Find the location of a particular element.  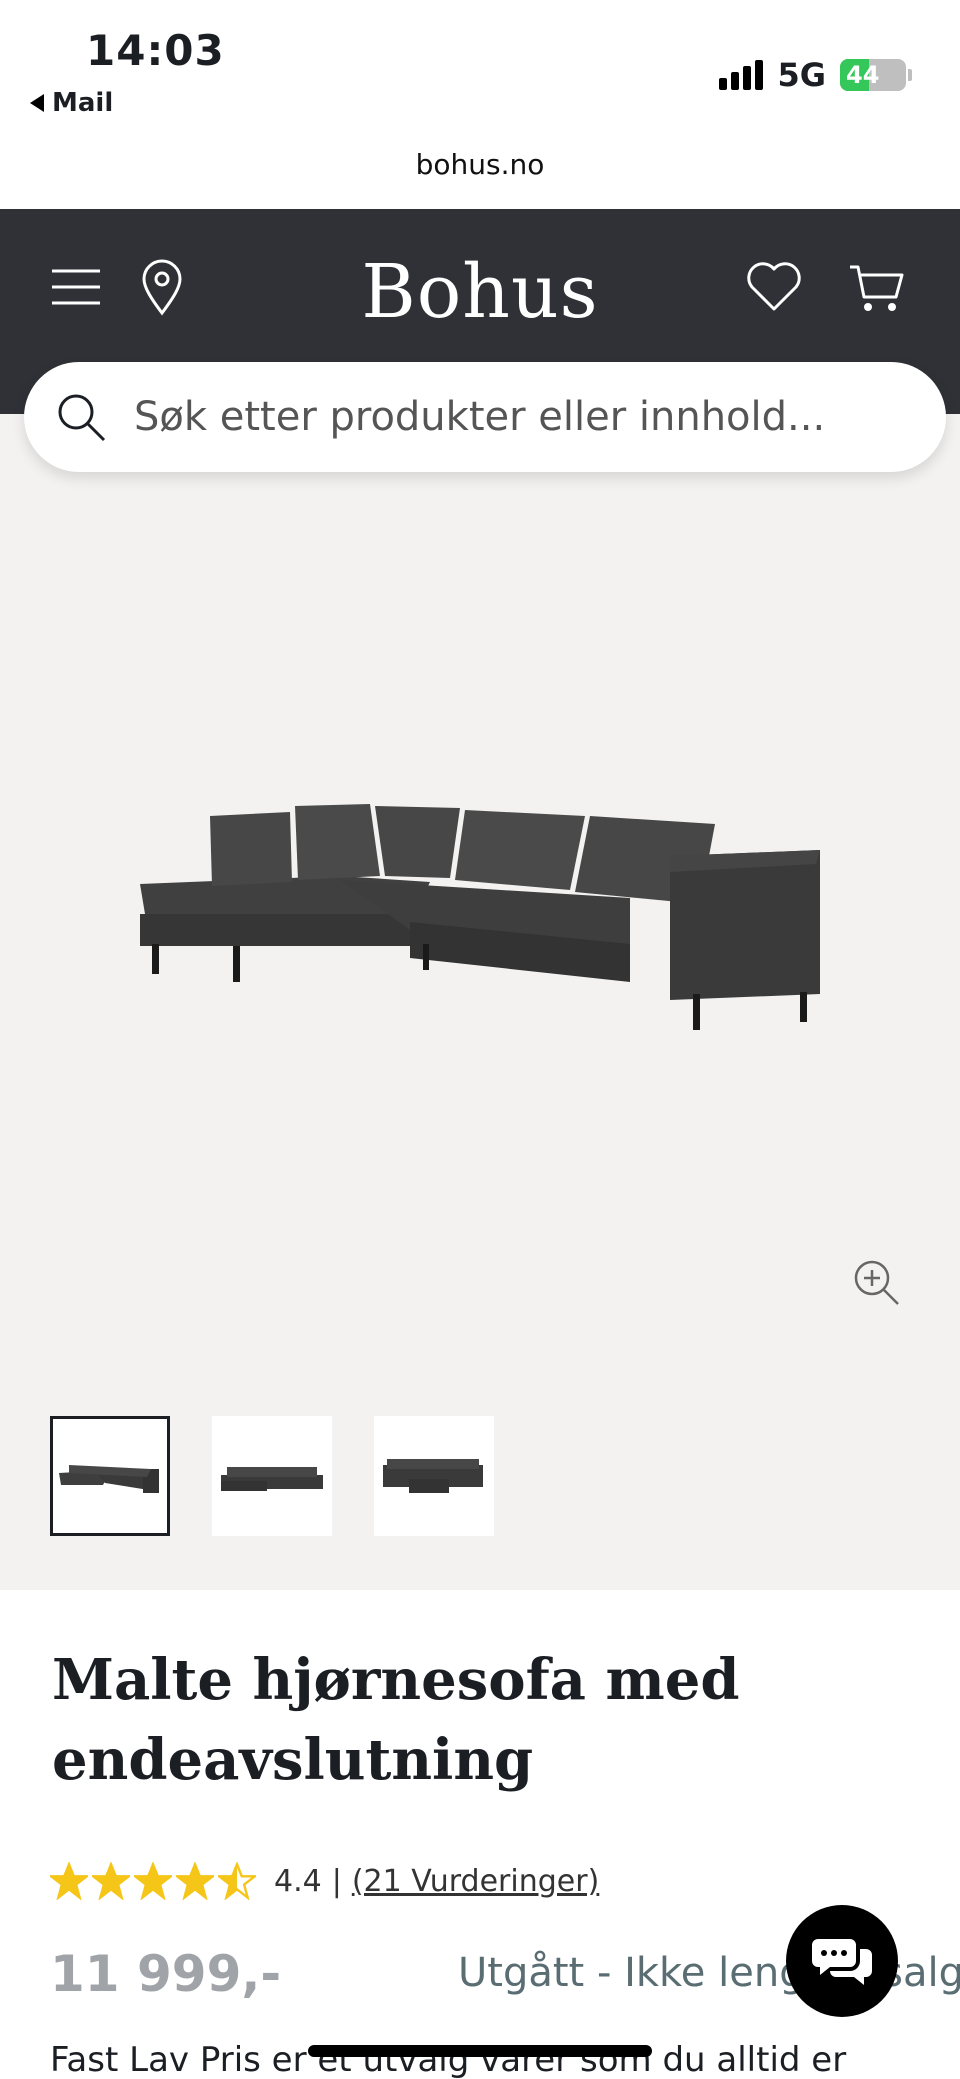

product-price: 11 999,- is located at coordinates (166, 1974).